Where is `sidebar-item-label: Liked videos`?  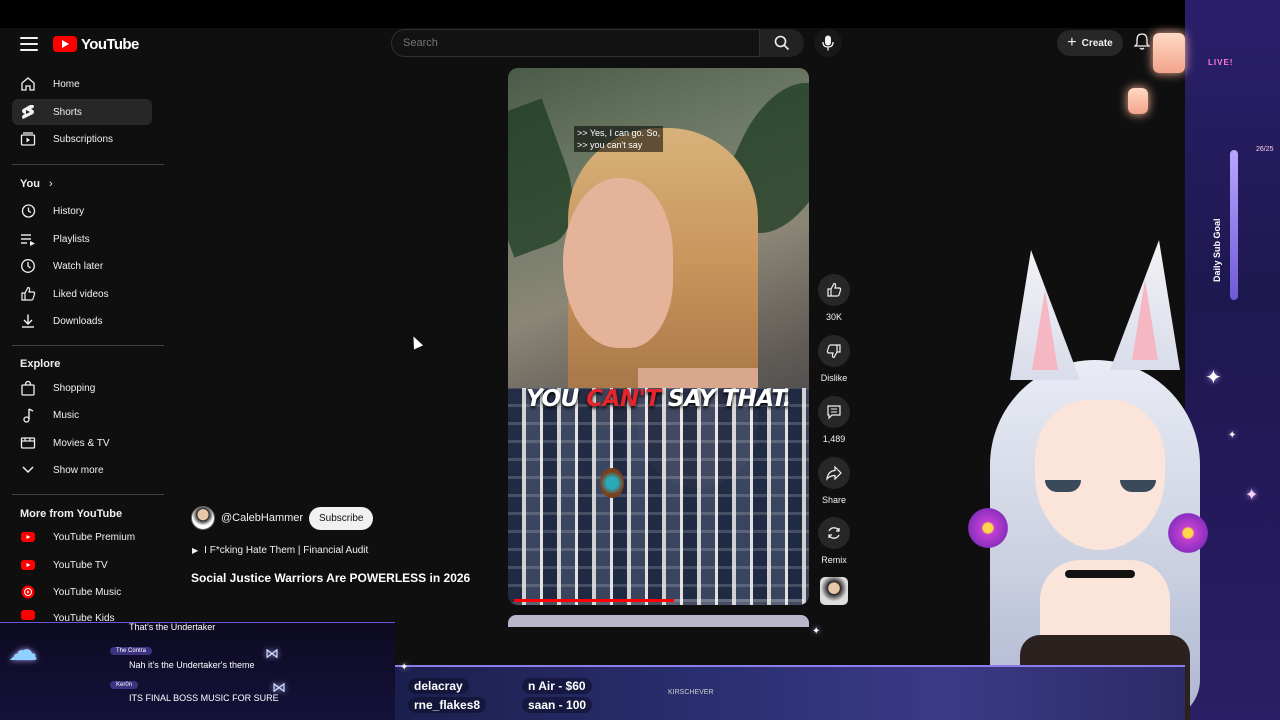
sidebar-item-label: Liked videos is located at coordinates (81, 294).